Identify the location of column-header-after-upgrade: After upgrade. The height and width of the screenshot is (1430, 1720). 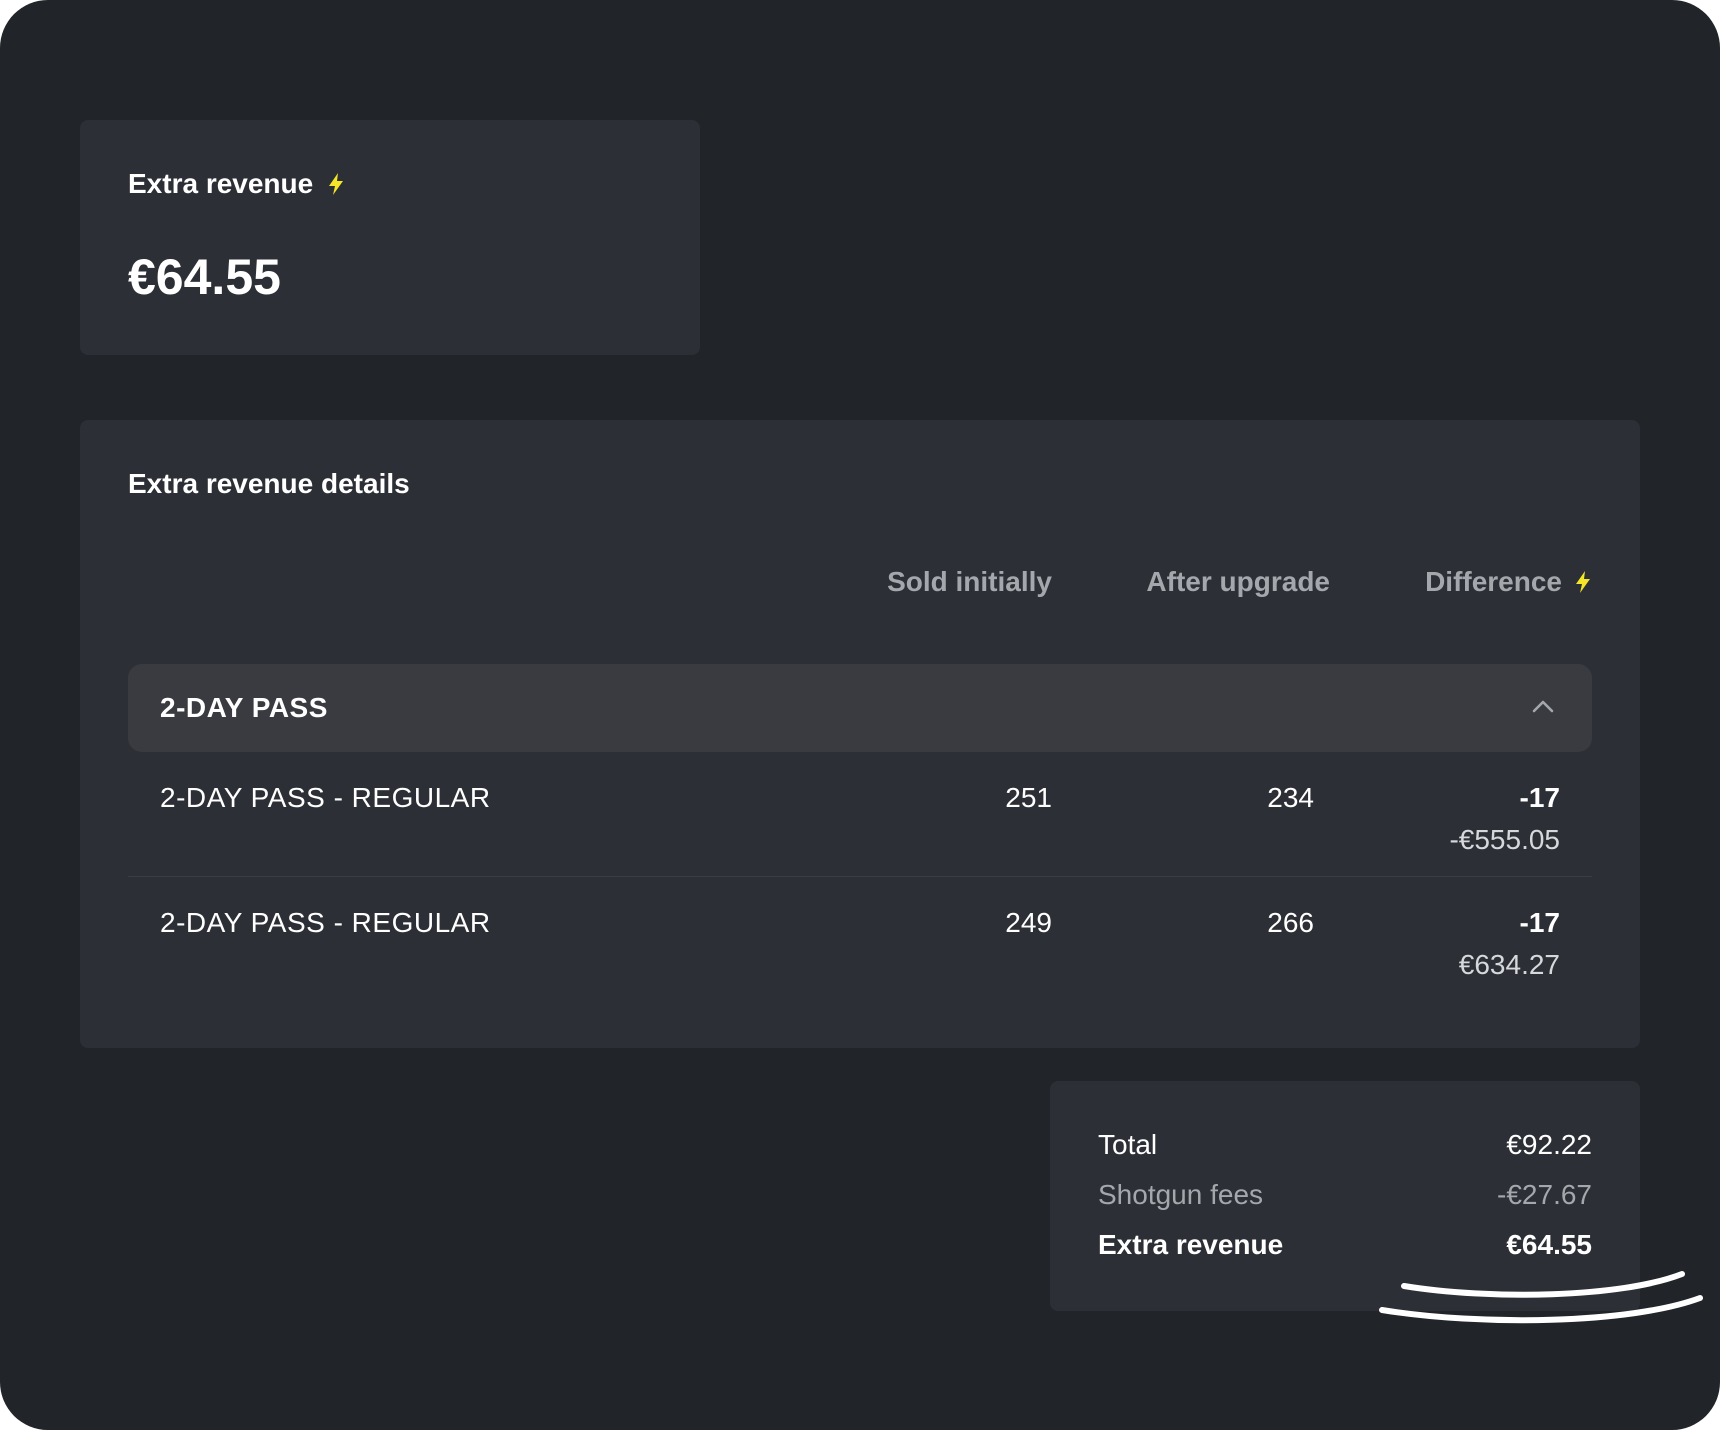
(1238, 582).